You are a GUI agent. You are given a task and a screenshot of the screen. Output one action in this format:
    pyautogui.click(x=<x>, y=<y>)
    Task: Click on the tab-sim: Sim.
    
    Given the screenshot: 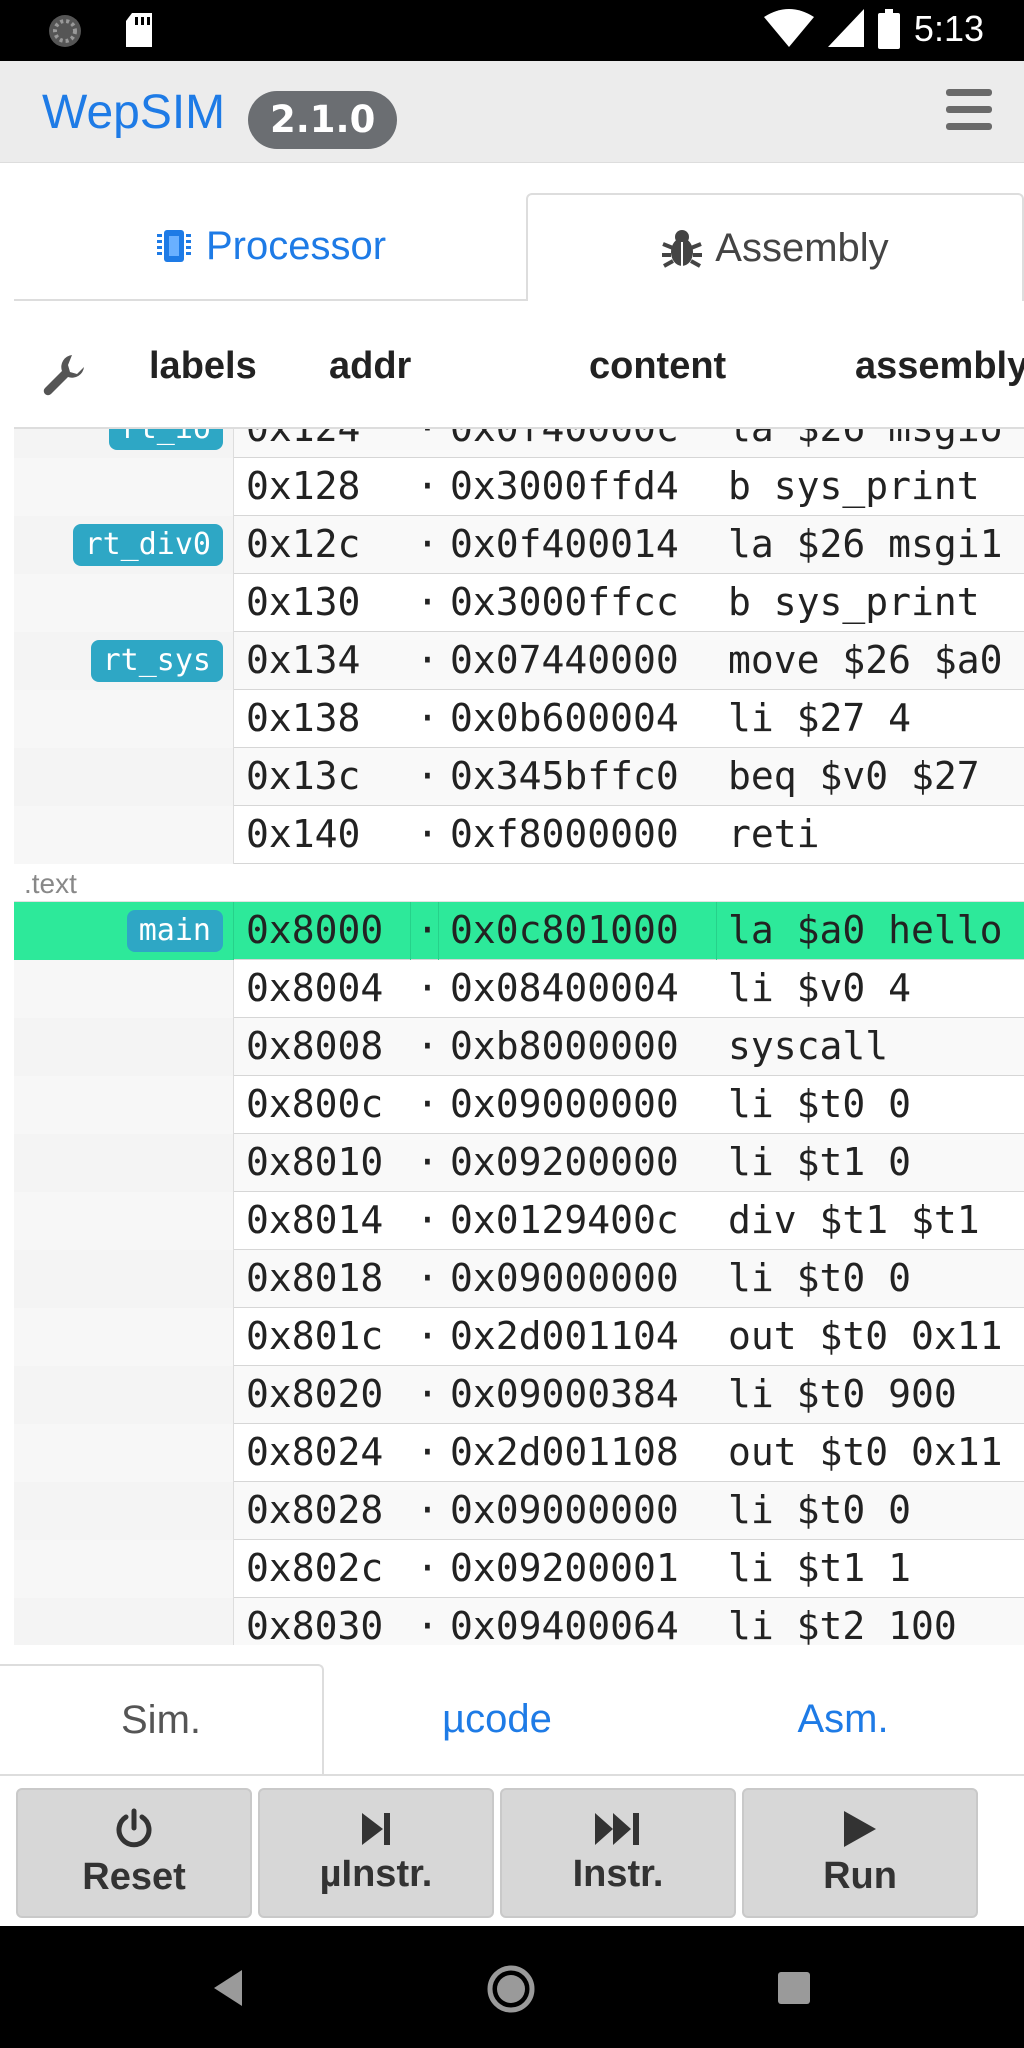 What is the action you would take?
    pyautogui.click(x=162, y=1719)
    